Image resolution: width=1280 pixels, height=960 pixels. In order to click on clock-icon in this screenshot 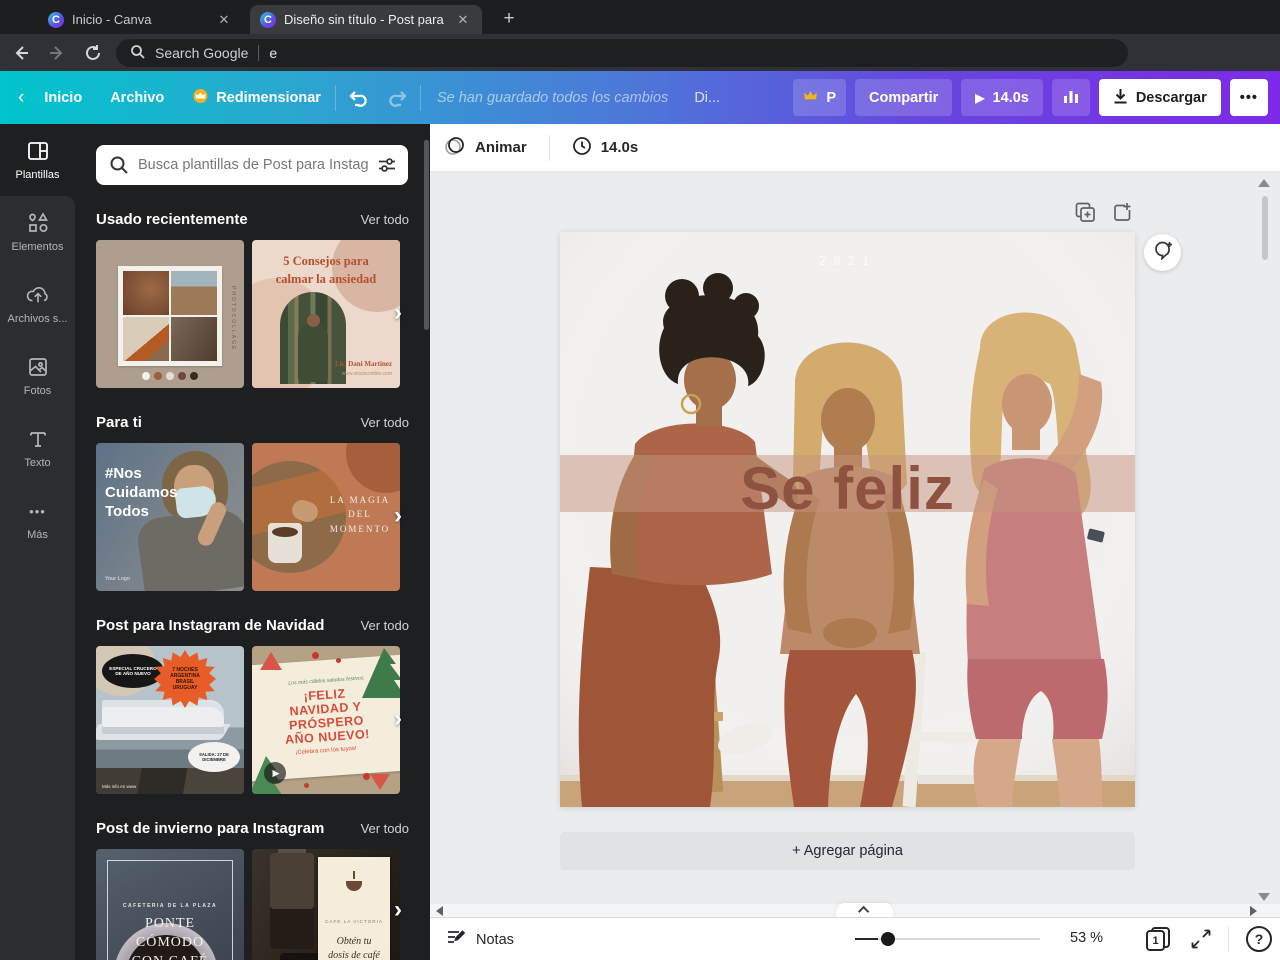, I will do `click(582, 148)`.